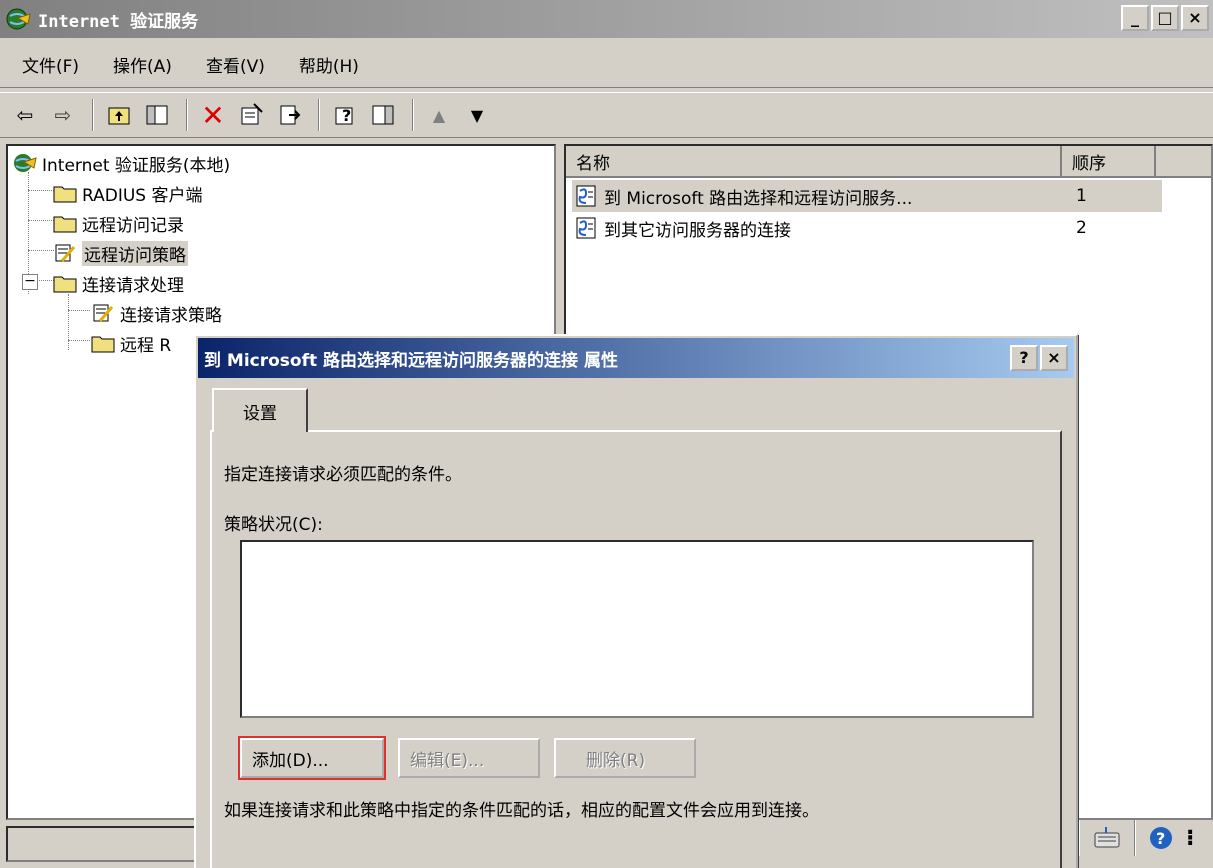  What do you see at coordinates (521, 811) in the screenshot?
I see `footer-text: 如果连接请求和此策略中指定的条件匹配的话，相应的配置文件会应用到连接。` at bounding box center [521, 811].